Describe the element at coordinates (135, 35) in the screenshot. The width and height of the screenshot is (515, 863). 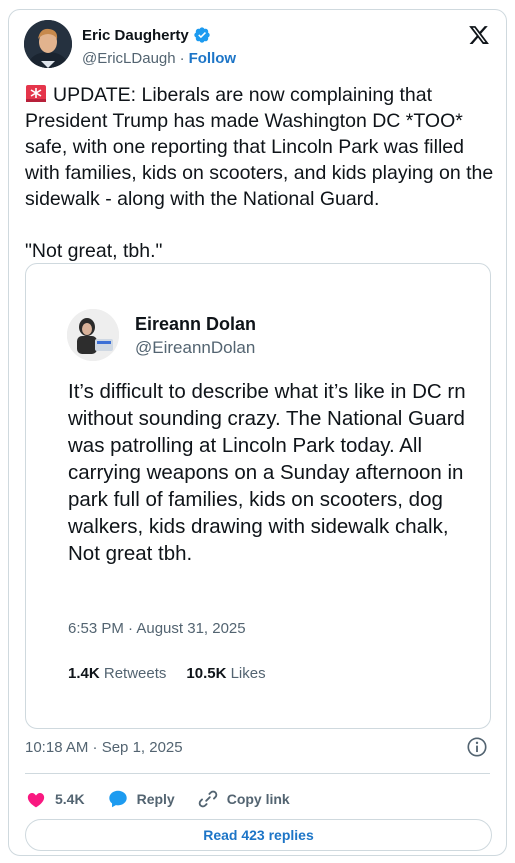
I see `author-name: Eric Daugherty` at that location.